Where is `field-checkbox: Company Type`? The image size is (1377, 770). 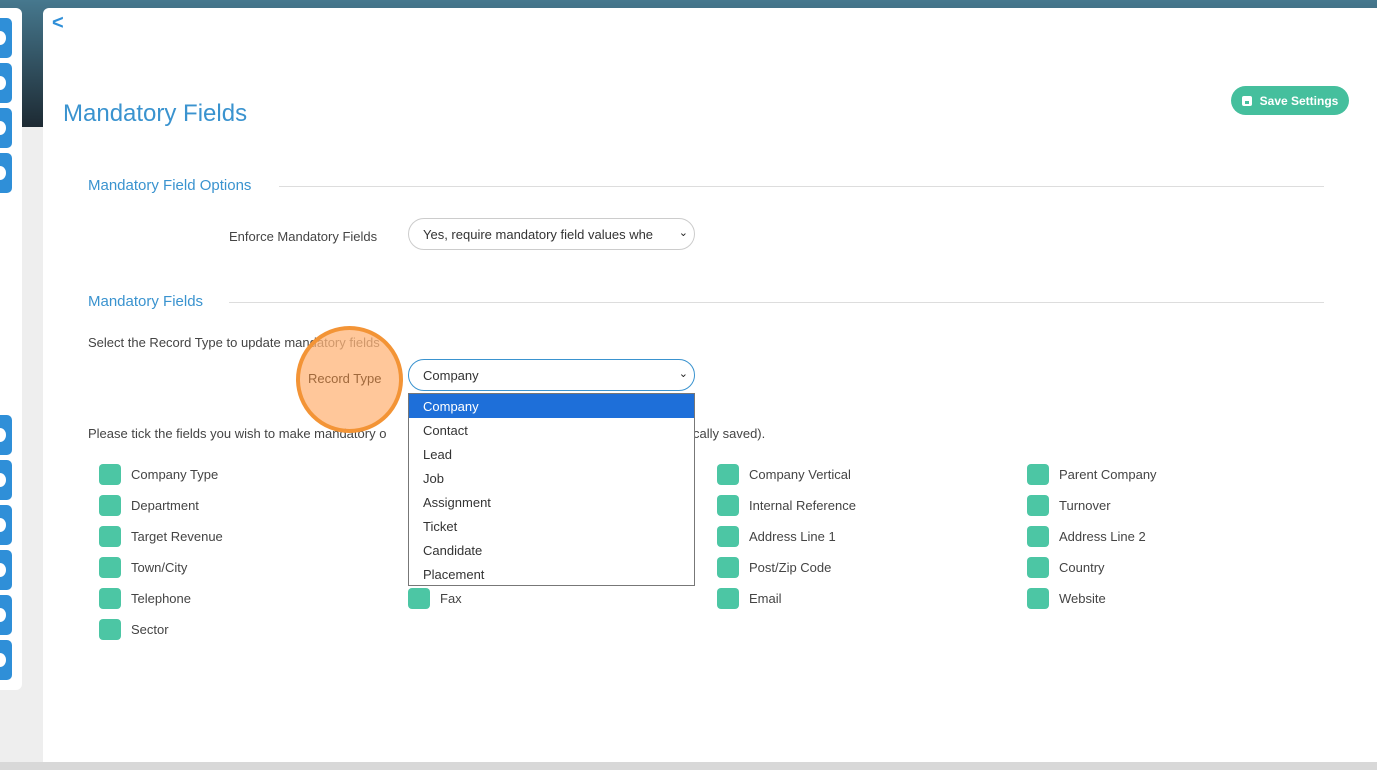 field-checkbox: Company Type is located at coordinates (158, 474).